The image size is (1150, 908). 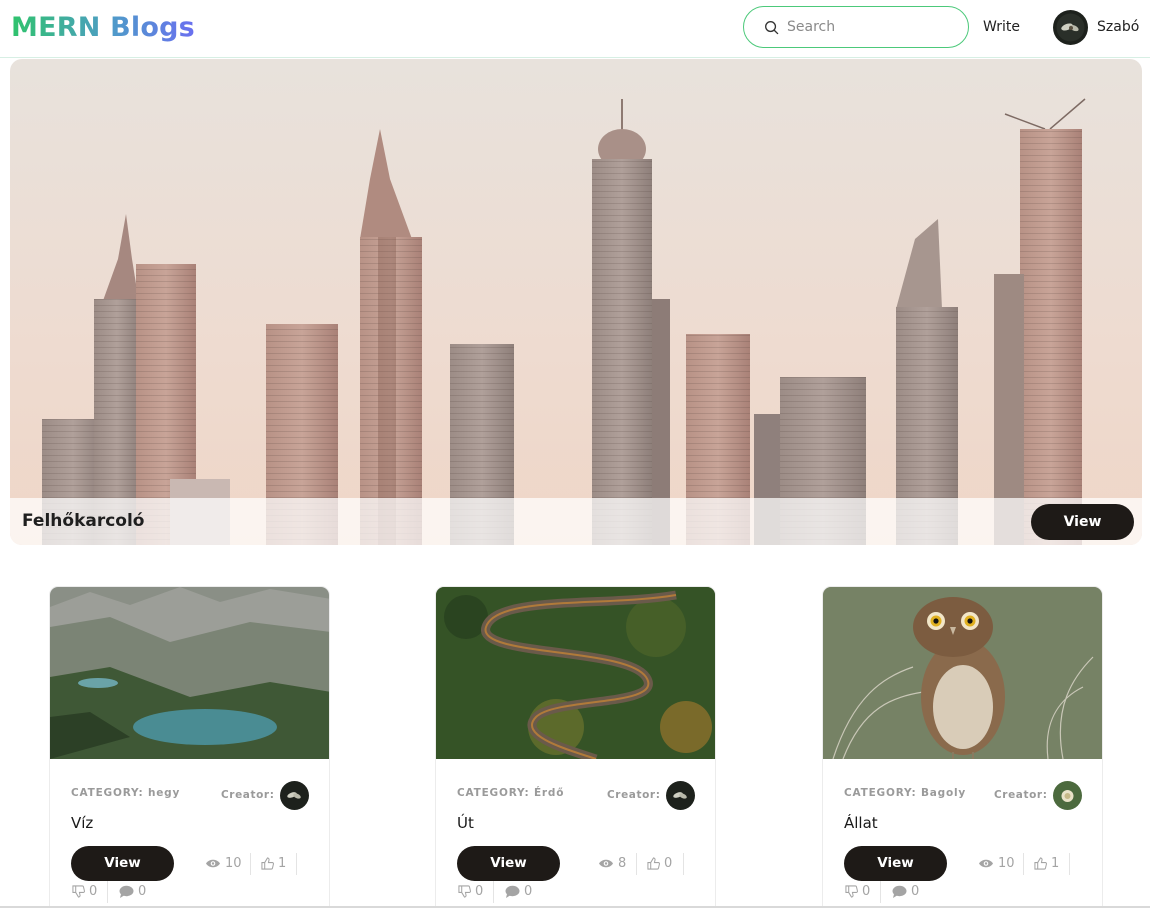 What do you see at coordinates (1070, 27) in the screenshot?
I see `user-avatar` at bounding box center [1070, 27].